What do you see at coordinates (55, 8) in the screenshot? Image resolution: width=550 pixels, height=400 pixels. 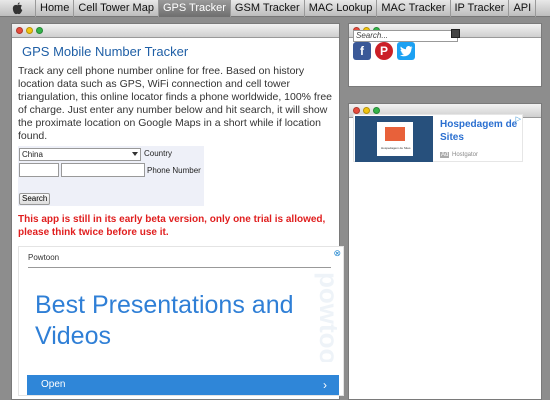 I see `tab-home: Home` at bounding box center [55, 8].